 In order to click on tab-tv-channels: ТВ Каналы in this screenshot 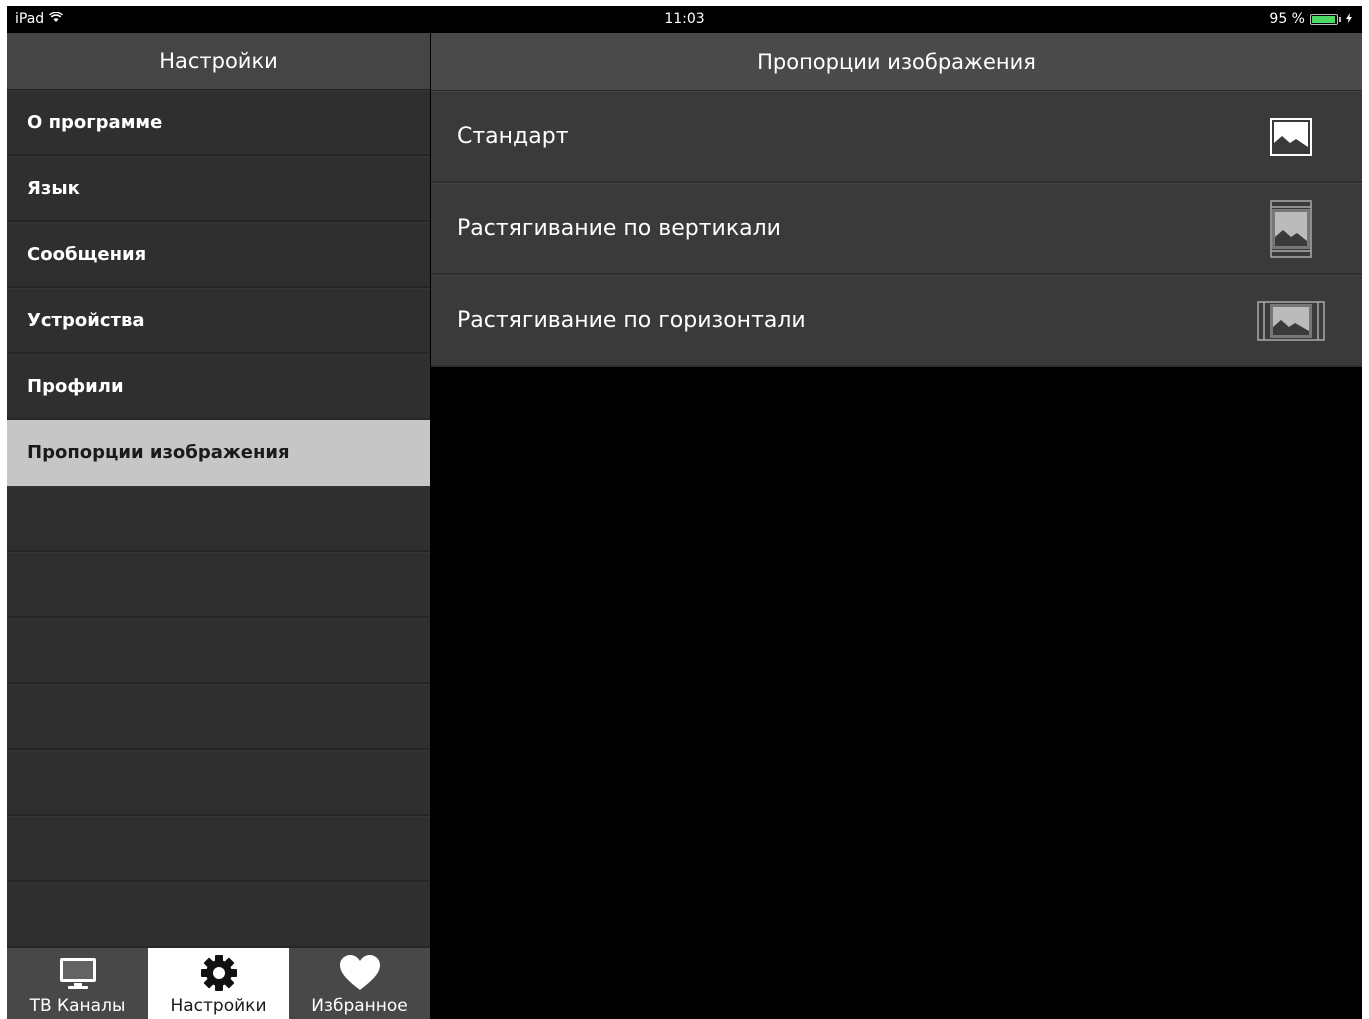, I will do `click(77, 983)`.